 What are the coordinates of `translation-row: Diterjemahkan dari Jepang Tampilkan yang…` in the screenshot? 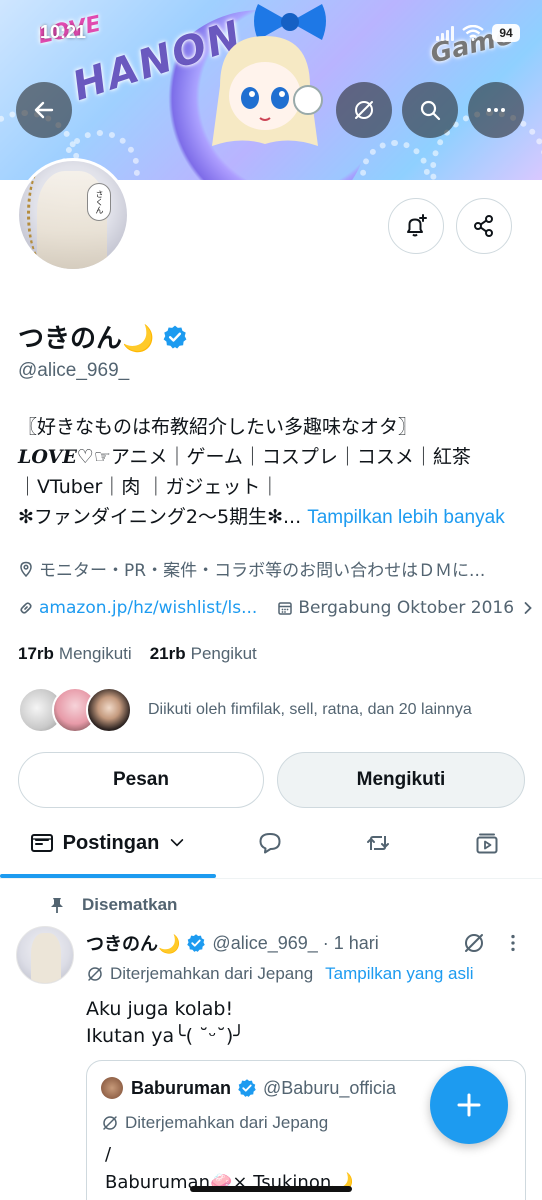 It's located at (280, 974).